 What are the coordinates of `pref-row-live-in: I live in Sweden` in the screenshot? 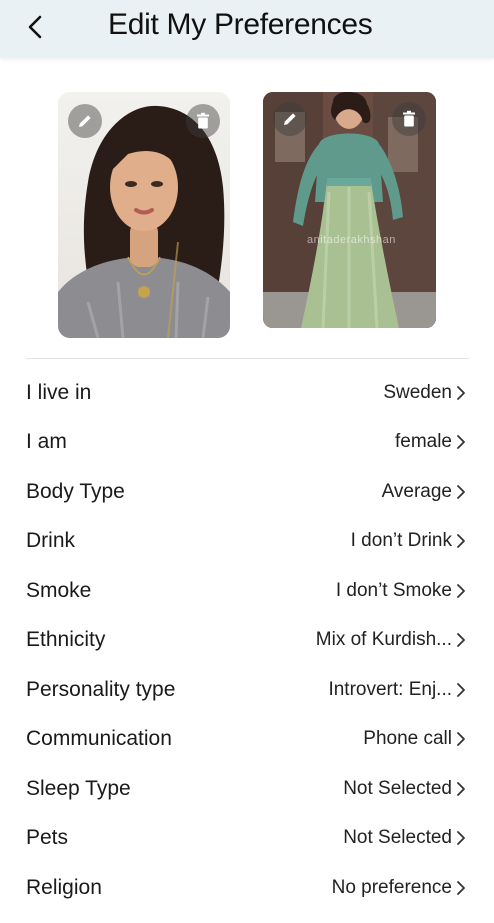 It's located at (247, 393).